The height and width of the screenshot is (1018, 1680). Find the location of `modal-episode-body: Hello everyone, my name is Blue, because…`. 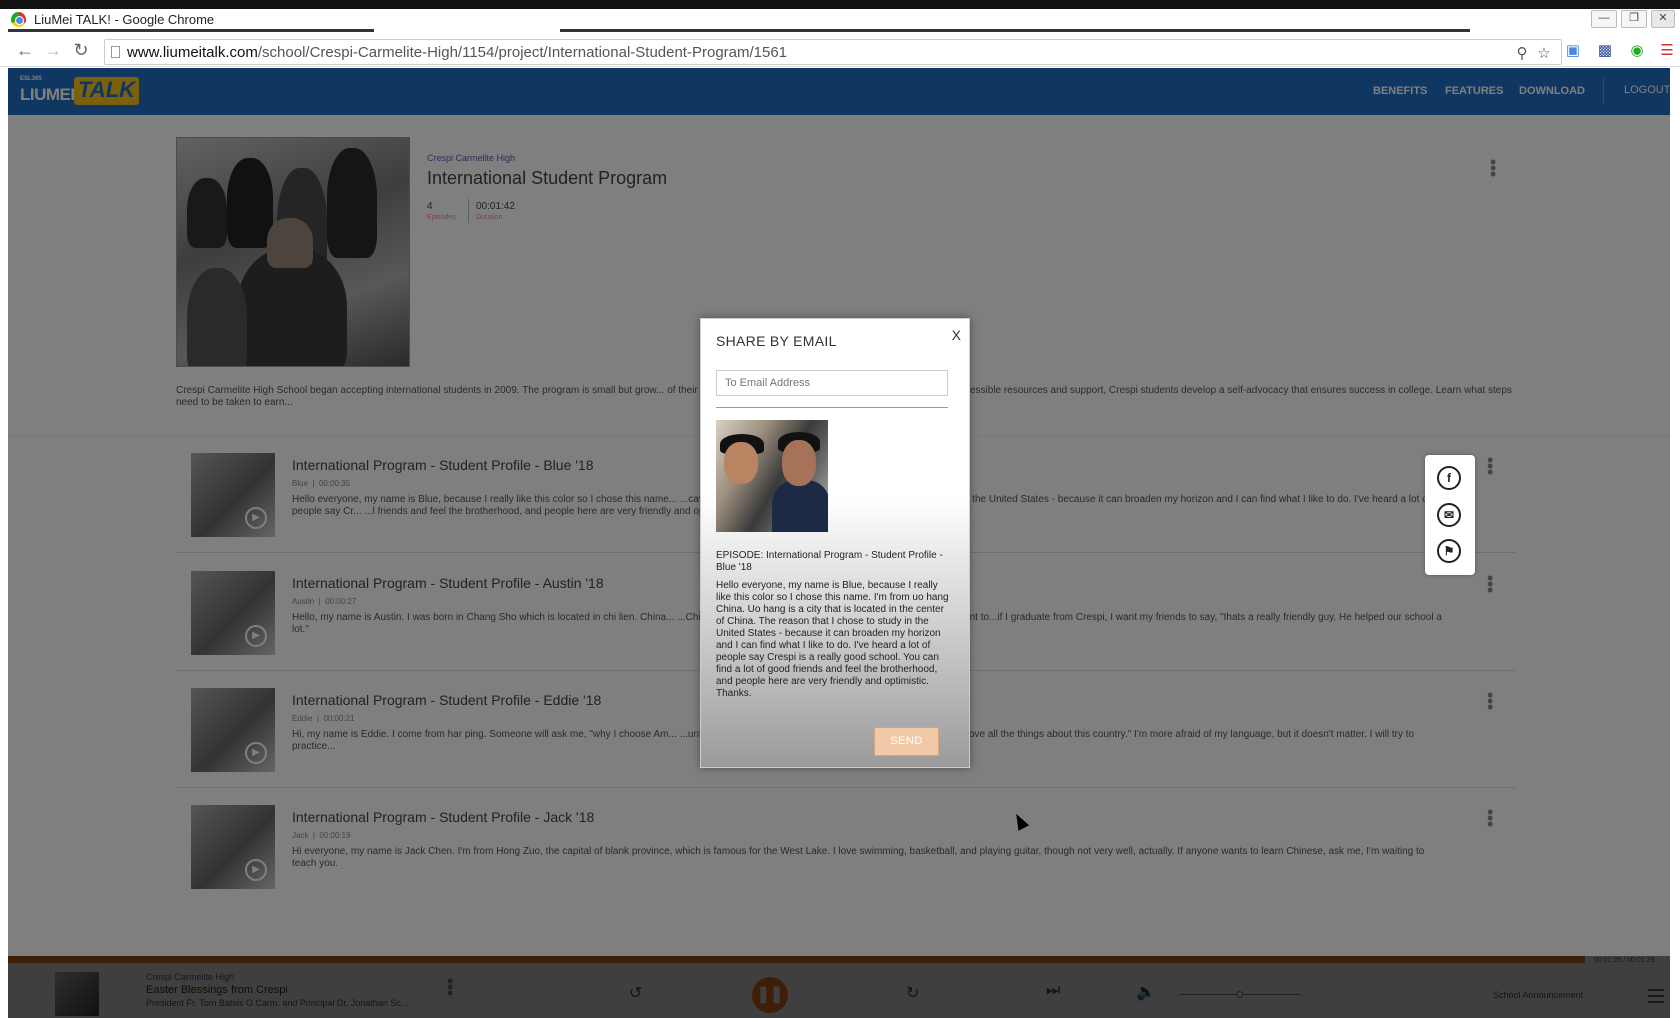

modal-episode-body: Hello everyone, my name is Blue, because… is located at coordinates (832, 639).